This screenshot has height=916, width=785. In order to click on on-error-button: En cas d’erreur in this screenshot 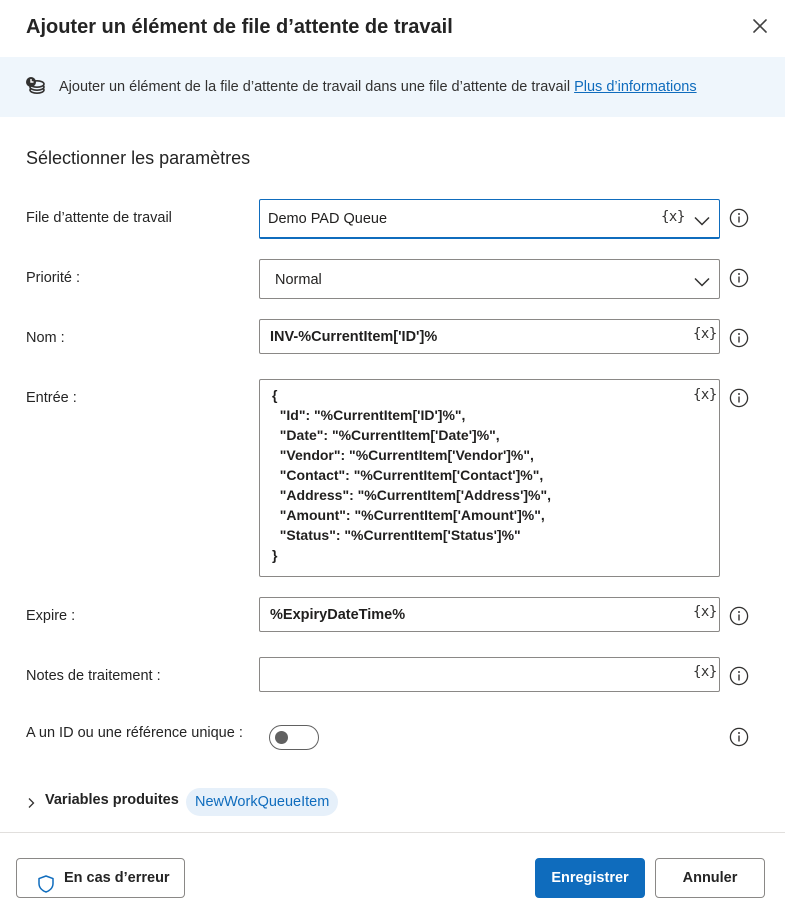, I will do `click(100, 878)`.